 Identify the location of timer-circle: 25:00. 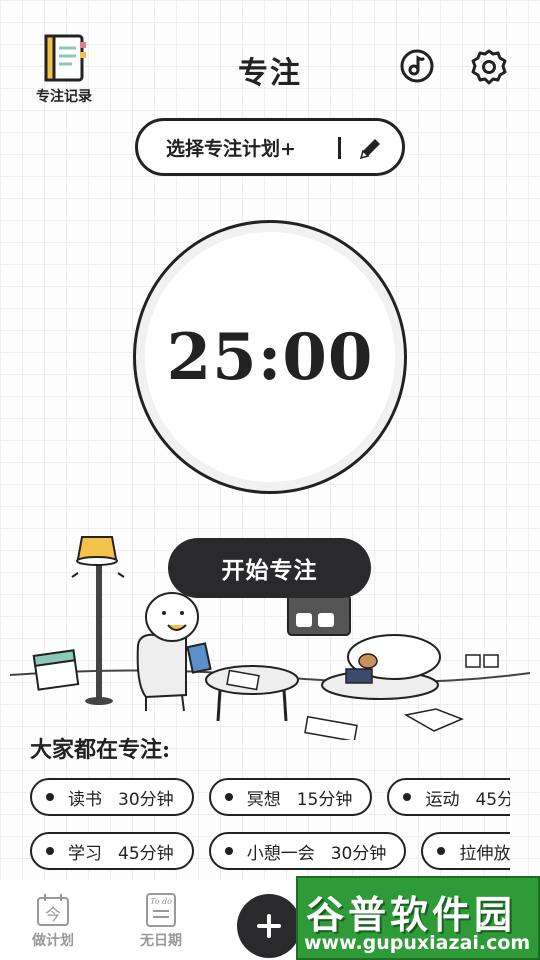
(270, 357).